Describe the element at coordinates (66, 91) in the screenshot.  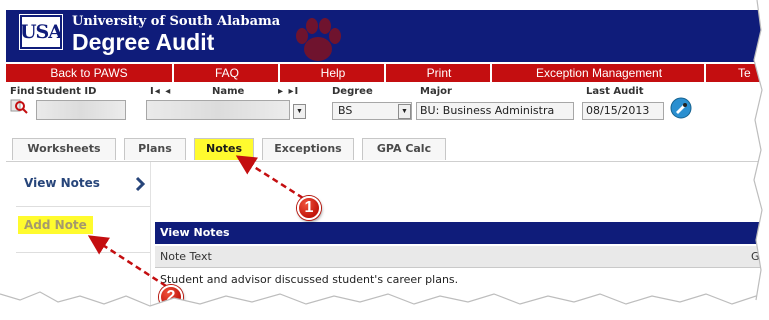
I see `student-id-label: Student ID` at that location.